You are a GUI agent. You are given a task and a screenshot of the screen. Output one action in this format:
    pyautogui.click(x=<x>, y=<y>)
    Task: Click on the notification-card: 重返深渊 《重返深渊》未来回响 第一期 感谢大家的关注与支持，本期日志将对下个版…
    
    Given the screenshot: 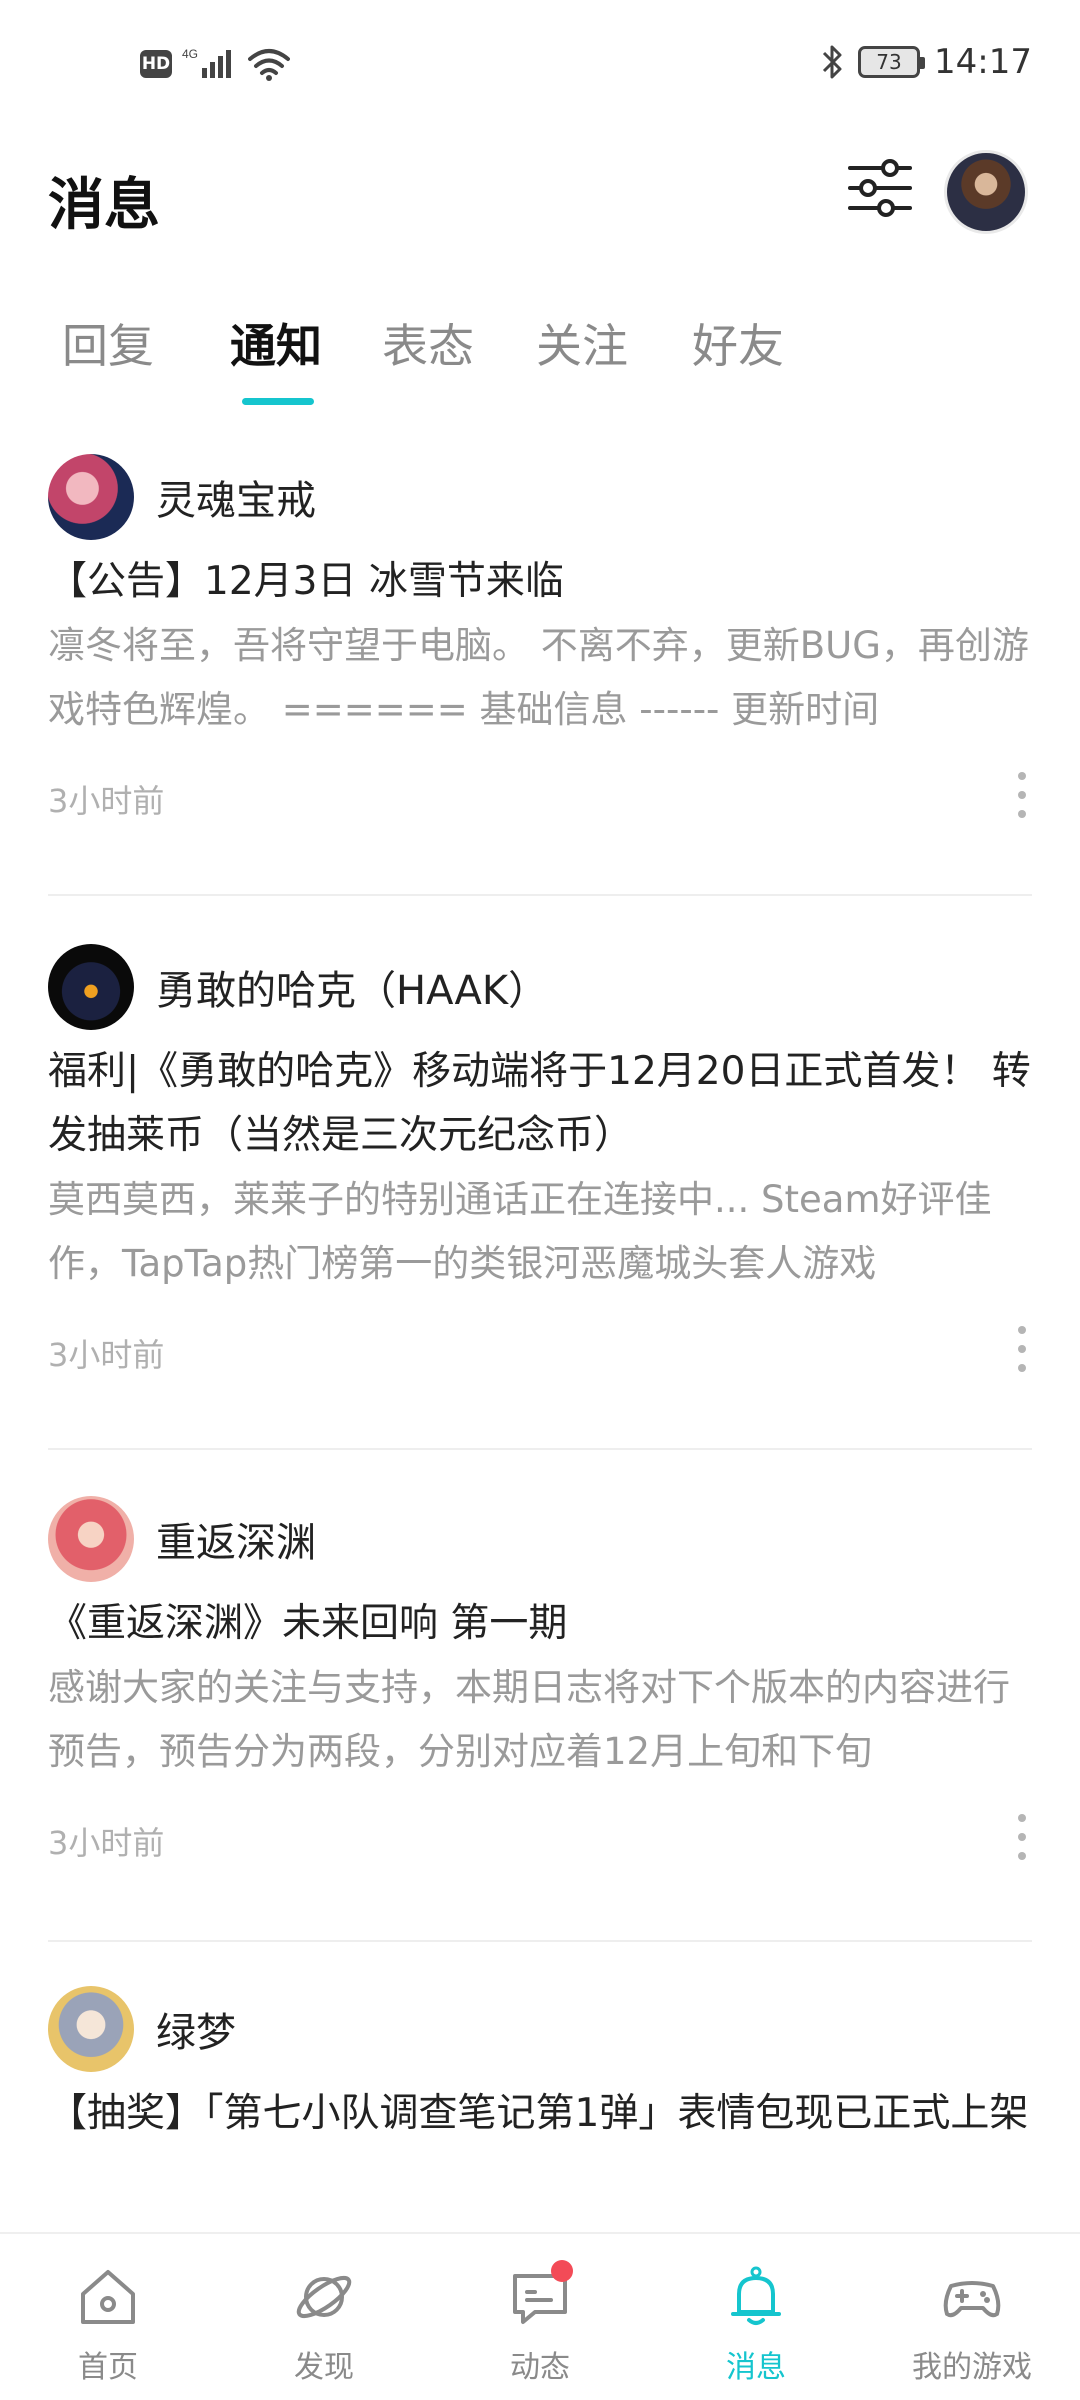 What is the action you would take?
    pyautogui.click(x=540, y=1681)
    